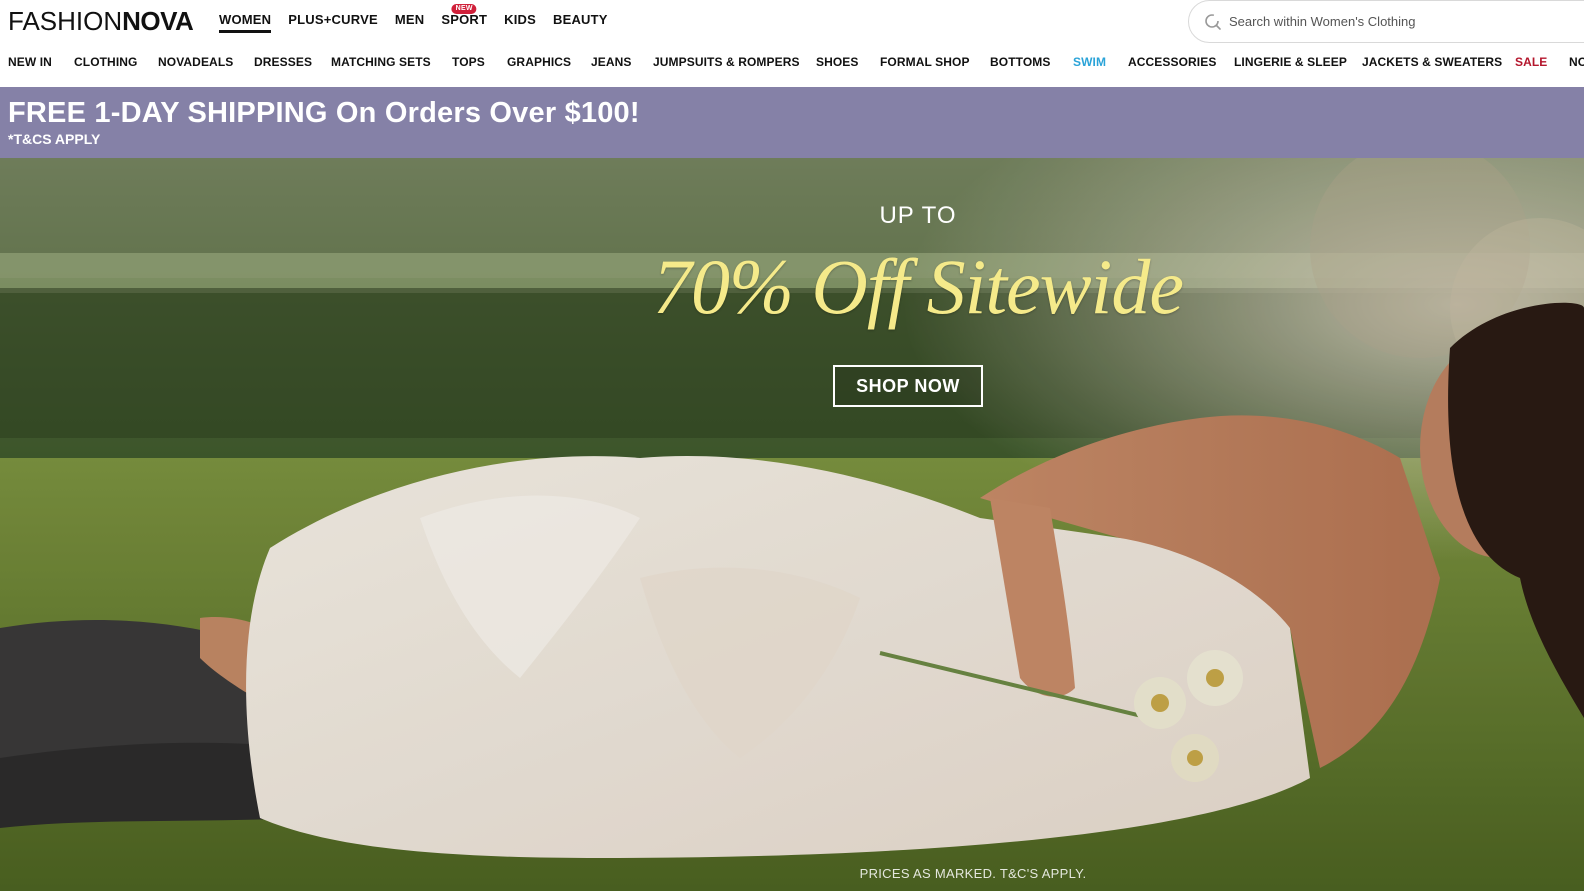 This screenshot has height=891, width=1584. I want to click on search-input, so click(1399, 21).